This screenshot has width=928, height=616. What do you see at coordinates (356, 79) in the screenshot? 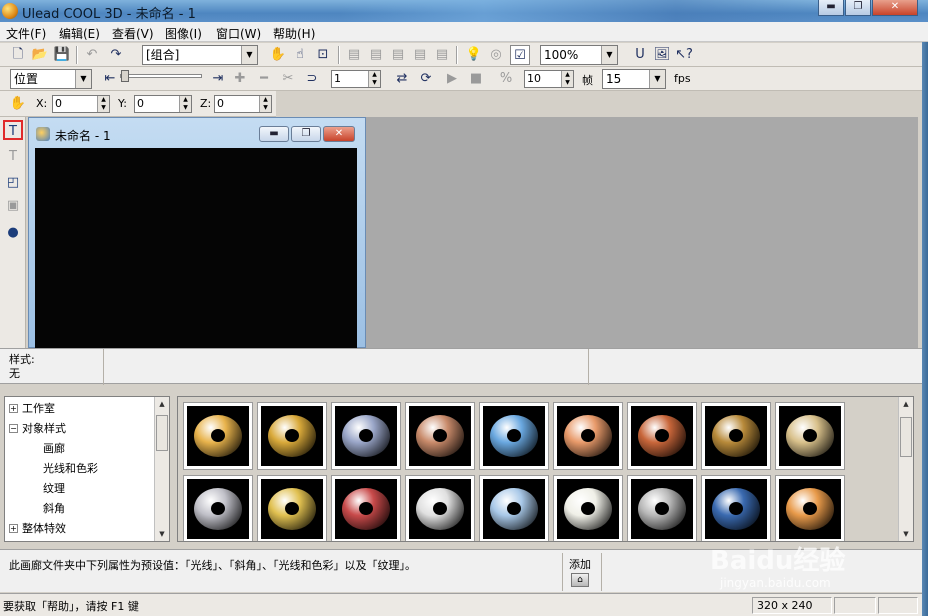
I see `current-frame-field: 1 ▲ ▼` at bounding box center [356, 79].